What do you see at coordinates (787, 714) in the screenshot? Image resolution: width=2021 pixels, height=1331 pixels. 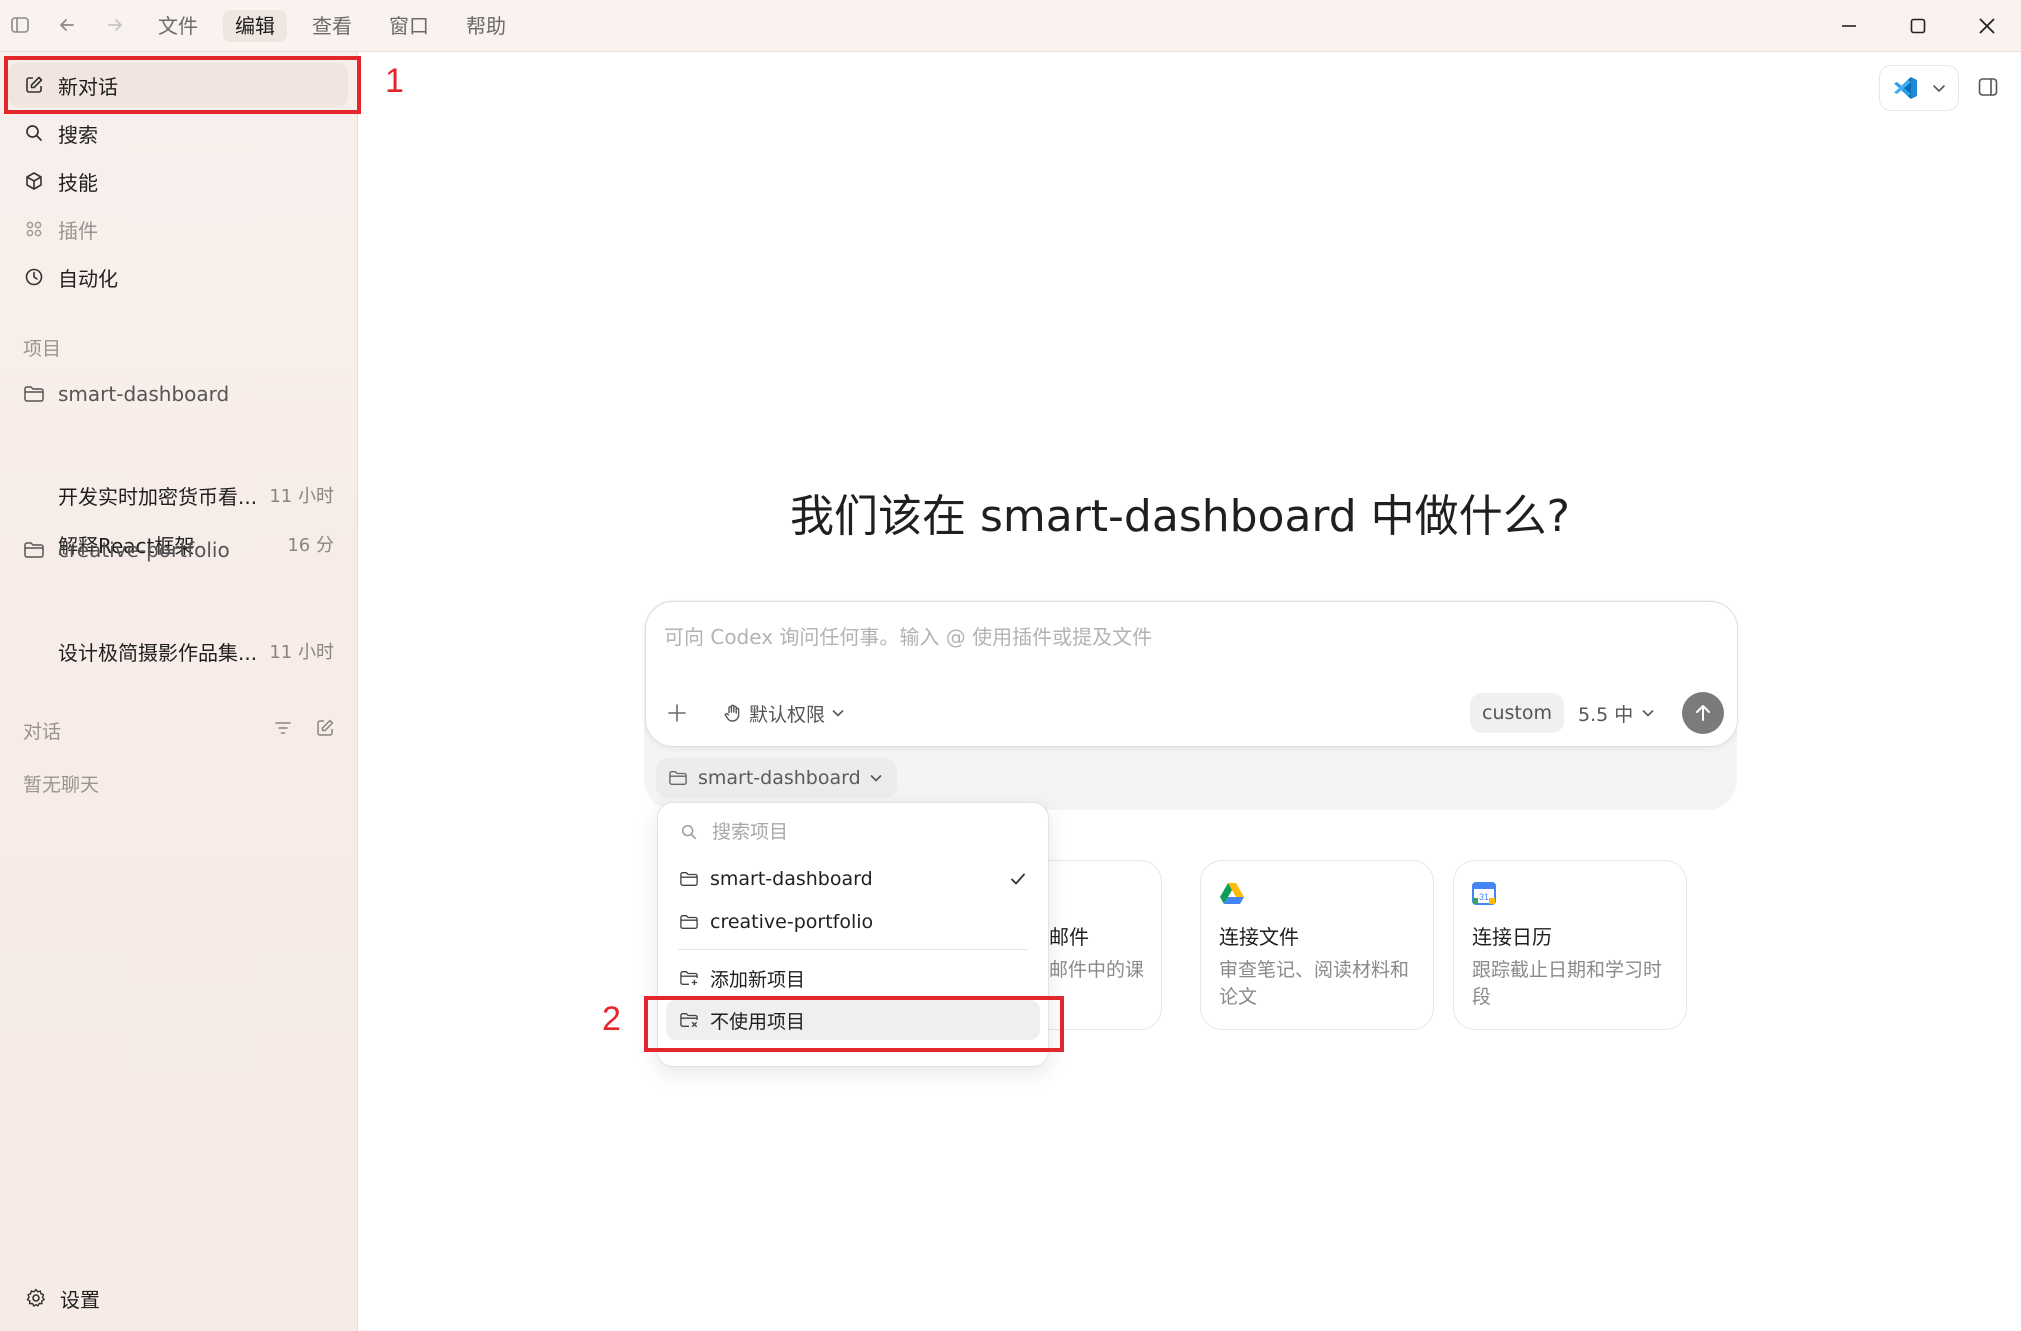 I see `permission-label: 默认权限` at bounding box center [787, 714].